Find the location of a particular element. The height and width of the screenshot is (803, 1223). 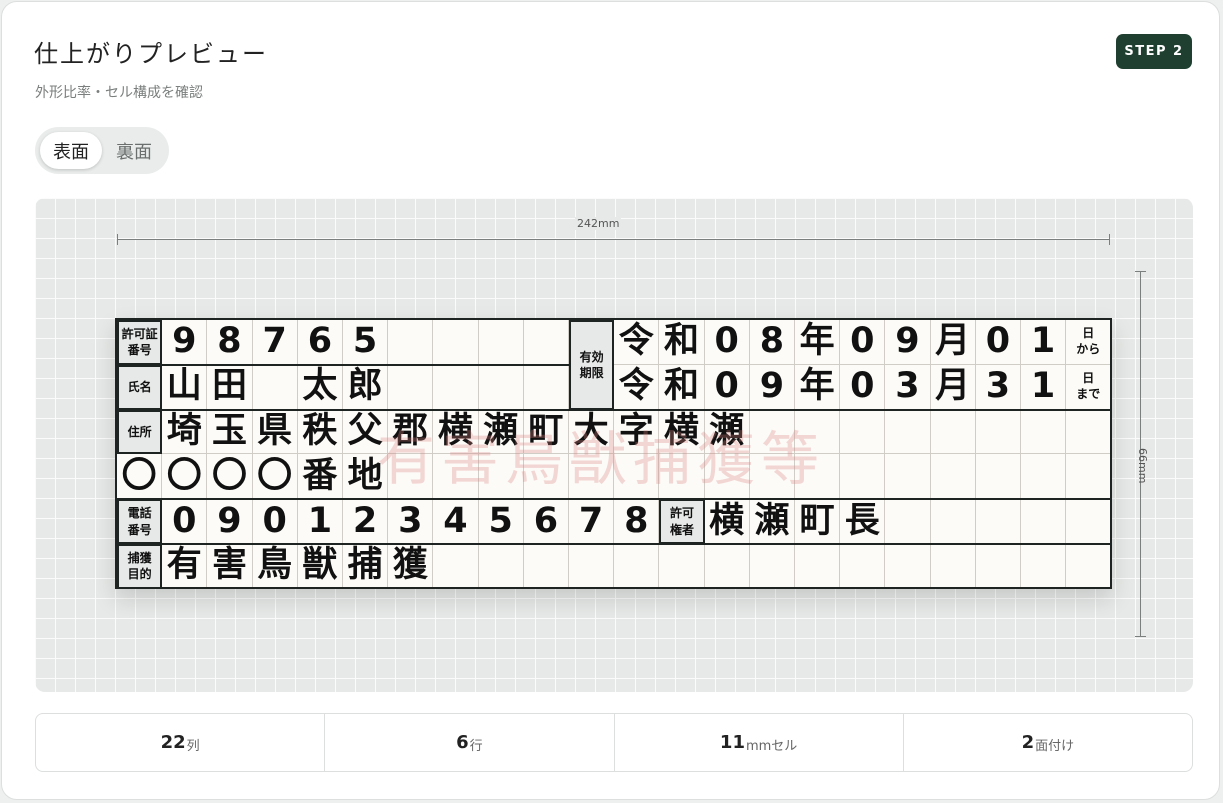

valid-from-cell: 1 is located at coordinates (1044, 342).